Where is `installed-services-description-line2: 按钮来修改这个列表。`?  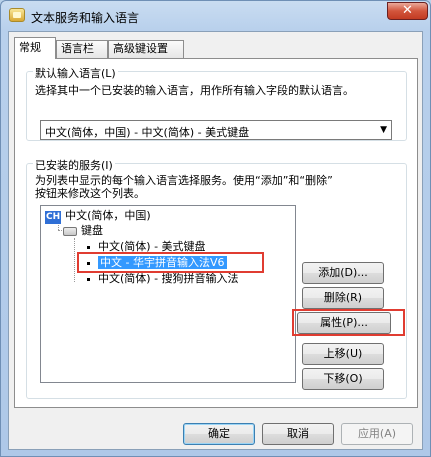
installed-services-description-line2: 按钮来修改这个列表。 is located at coordinates (90, 193).